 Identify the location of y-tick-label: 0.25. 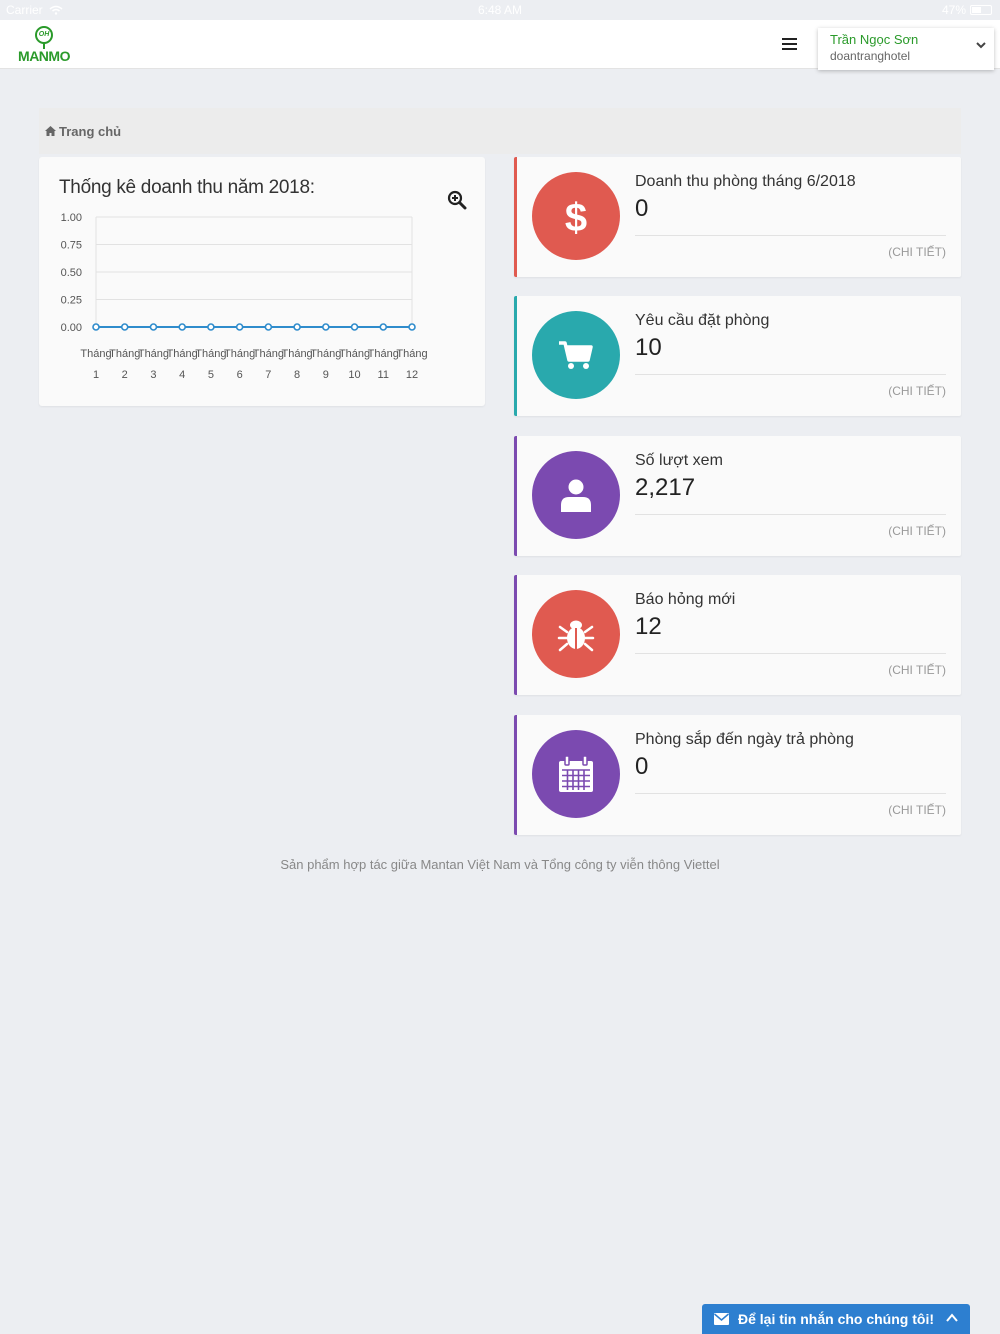
(71, 301).